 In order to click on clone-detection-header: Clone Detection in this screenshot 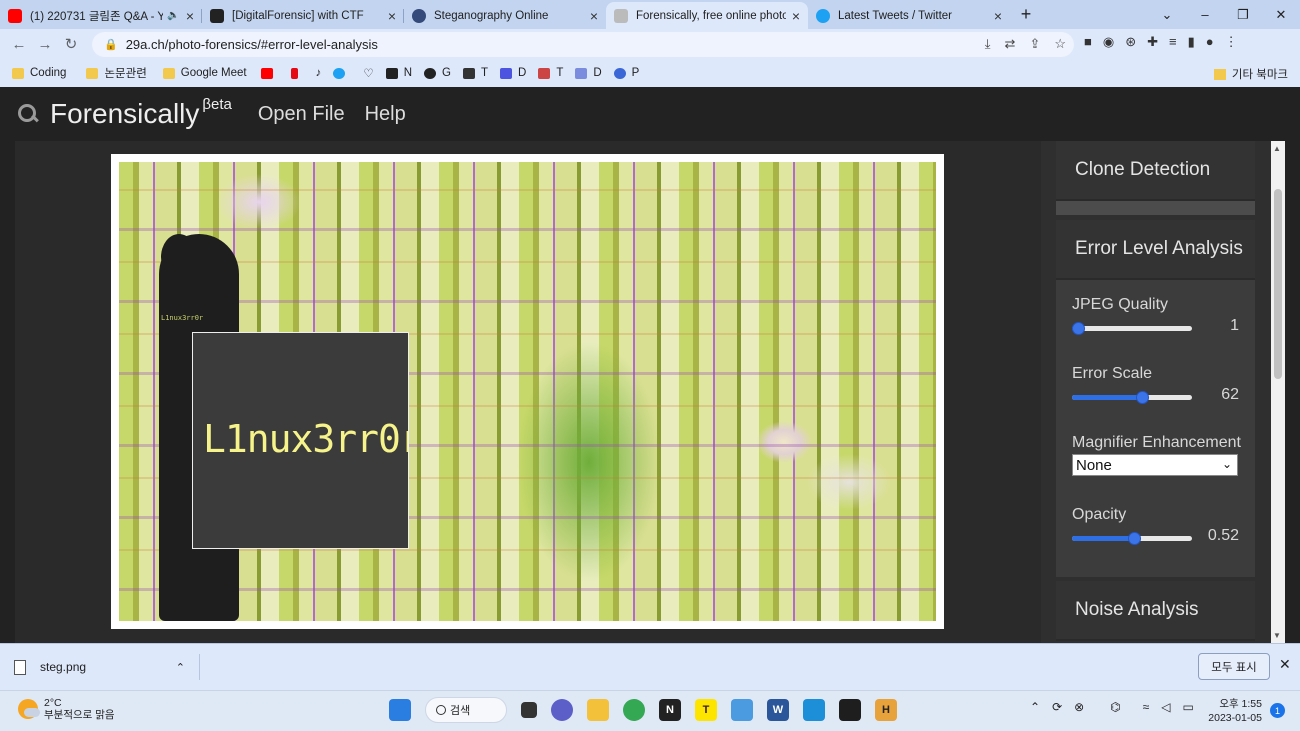, I will do `click(1155, 171)`.